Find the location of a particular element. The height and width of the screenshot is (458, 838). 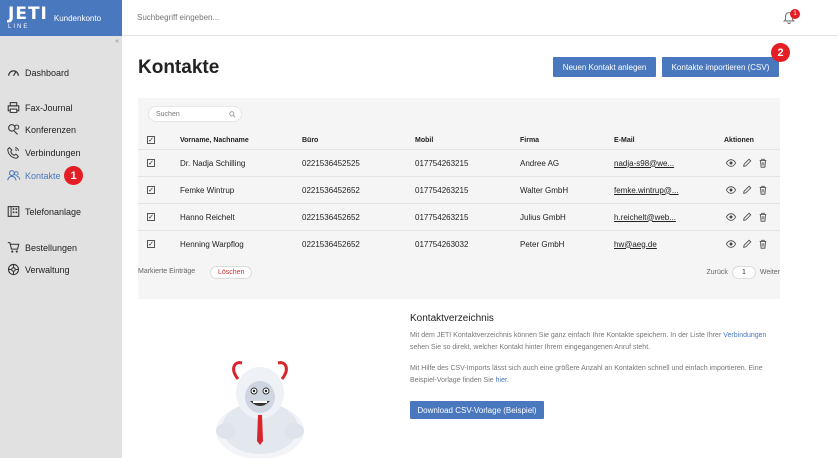

header-company: Firma is located at coordinates (529, 140).